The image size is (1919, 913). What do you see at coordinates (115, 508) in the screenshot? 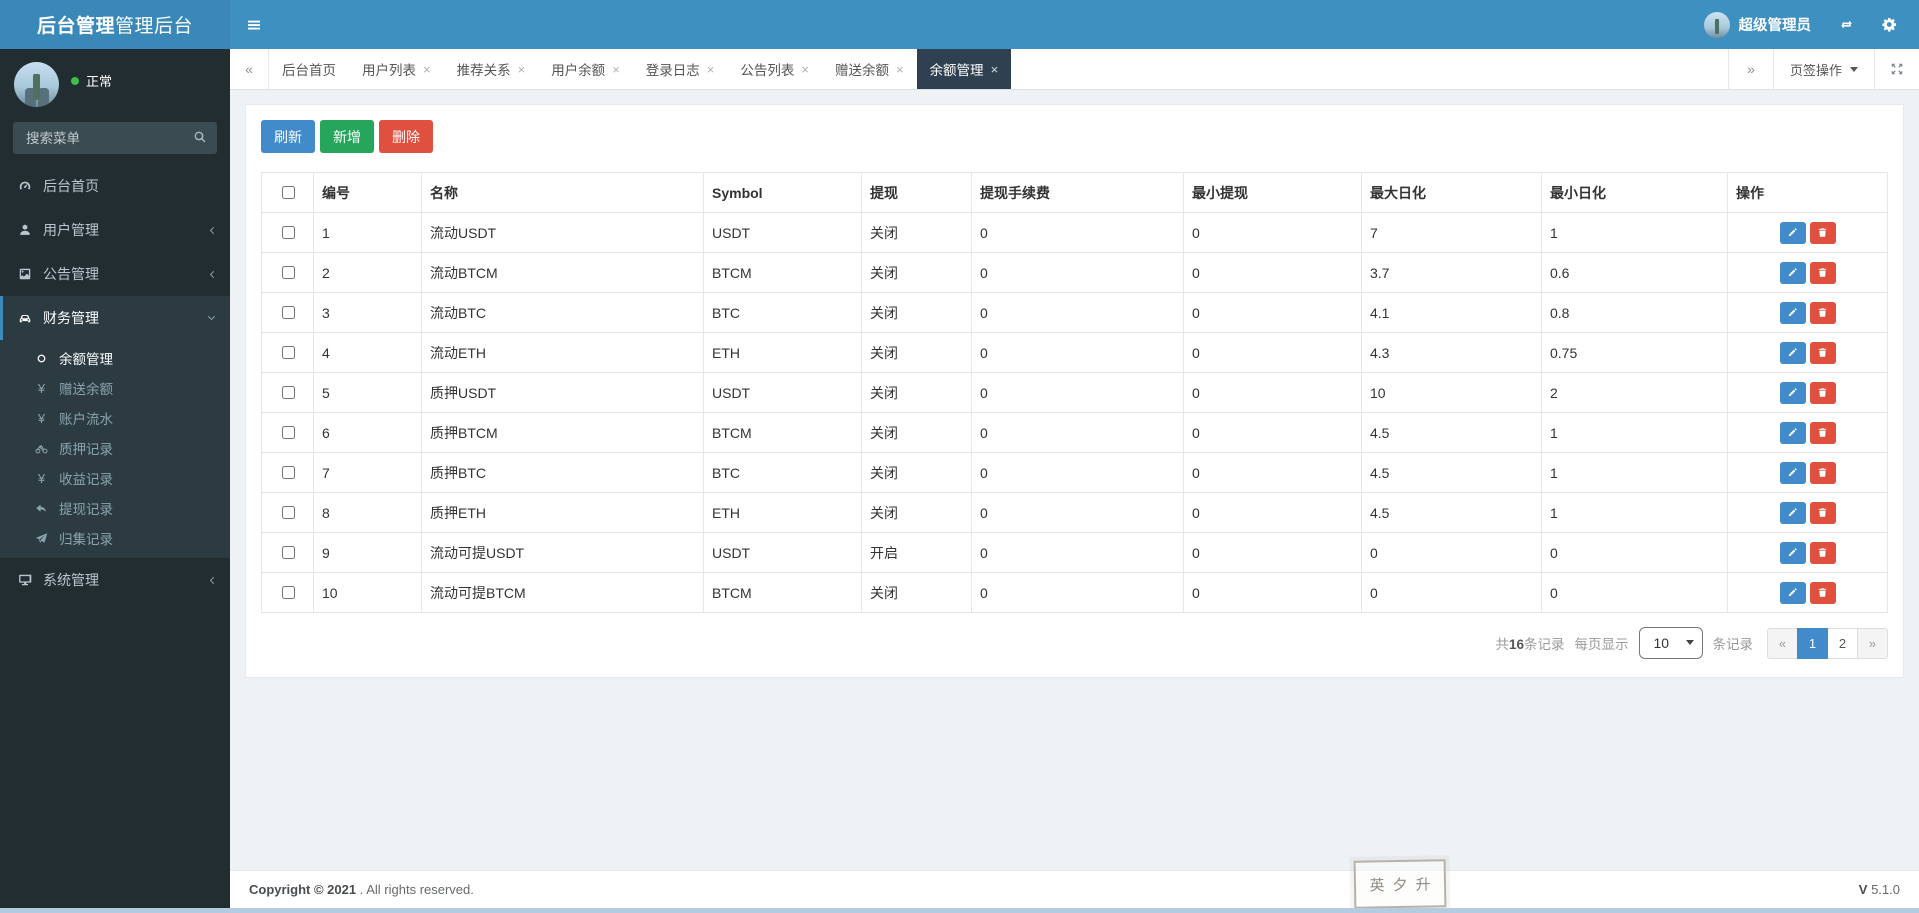
I see `sidebar-subitem-link: 提现记录` at bounding box center [115, 508].